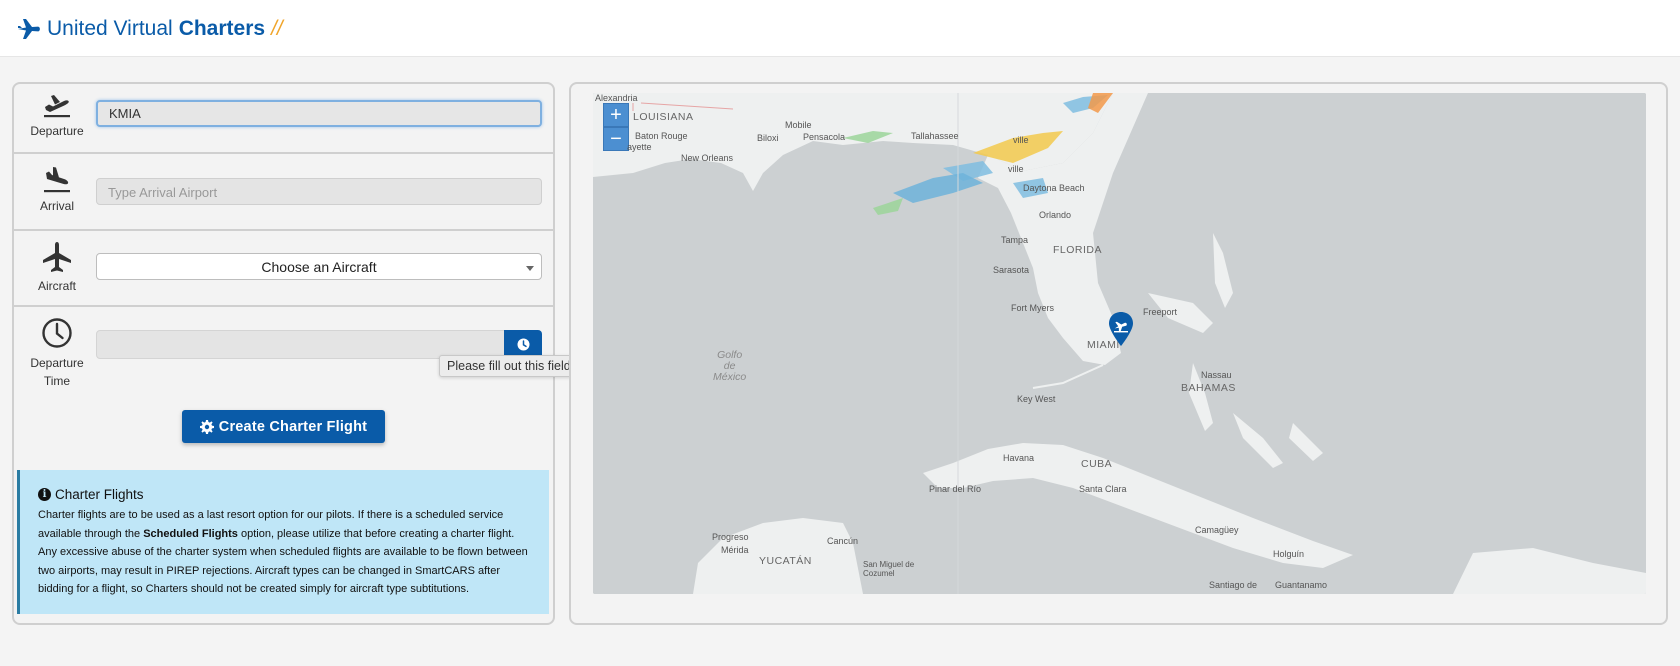 The image size is (1680, 666). I want to click on zoom-in-button: +, so click(616, 115).